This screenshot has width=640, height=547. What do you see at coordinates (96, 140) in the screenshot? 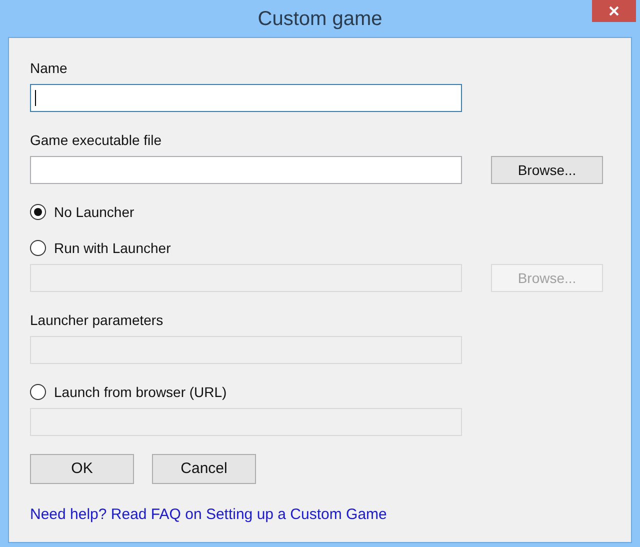
I see `field-label: Game executable file` at bounding box center [96, 140].